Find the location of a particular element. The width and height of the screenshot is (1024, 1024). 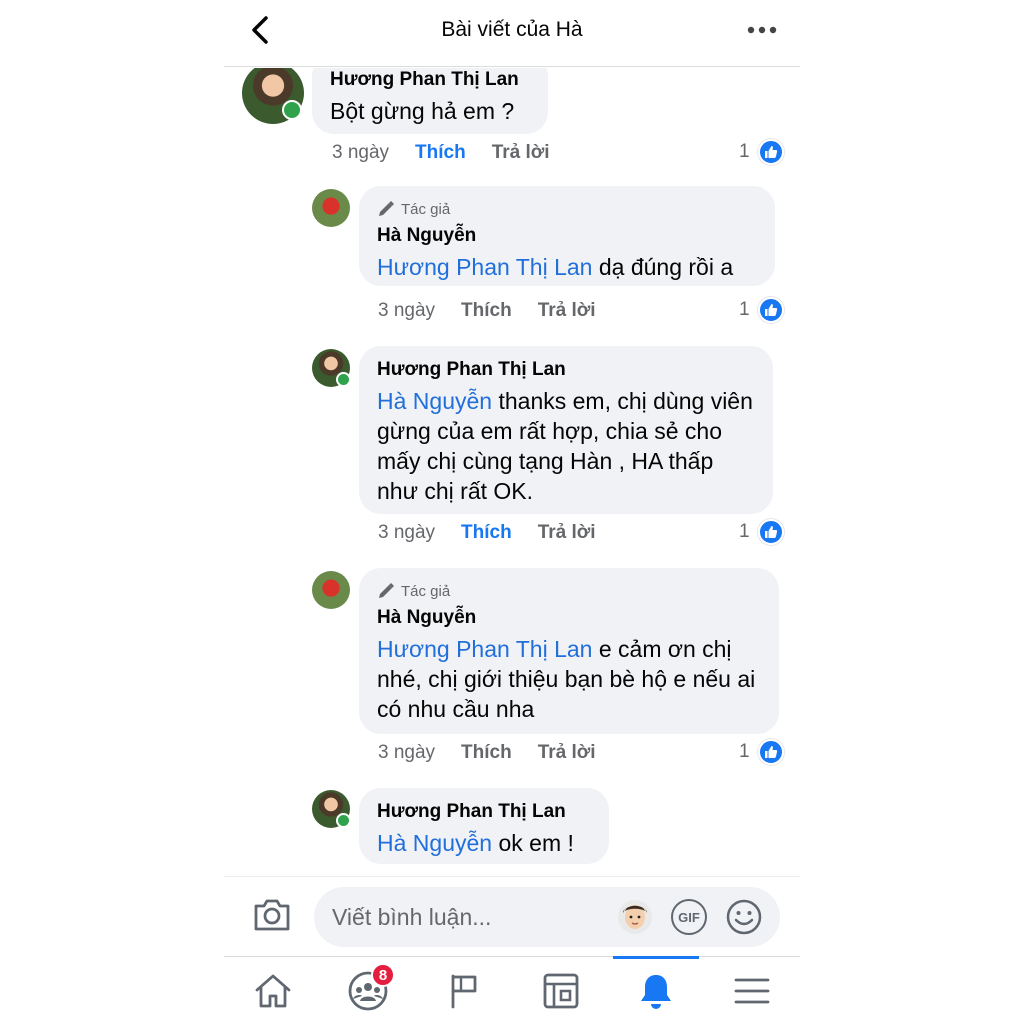

camera-button is located at coordinates (272, 915).